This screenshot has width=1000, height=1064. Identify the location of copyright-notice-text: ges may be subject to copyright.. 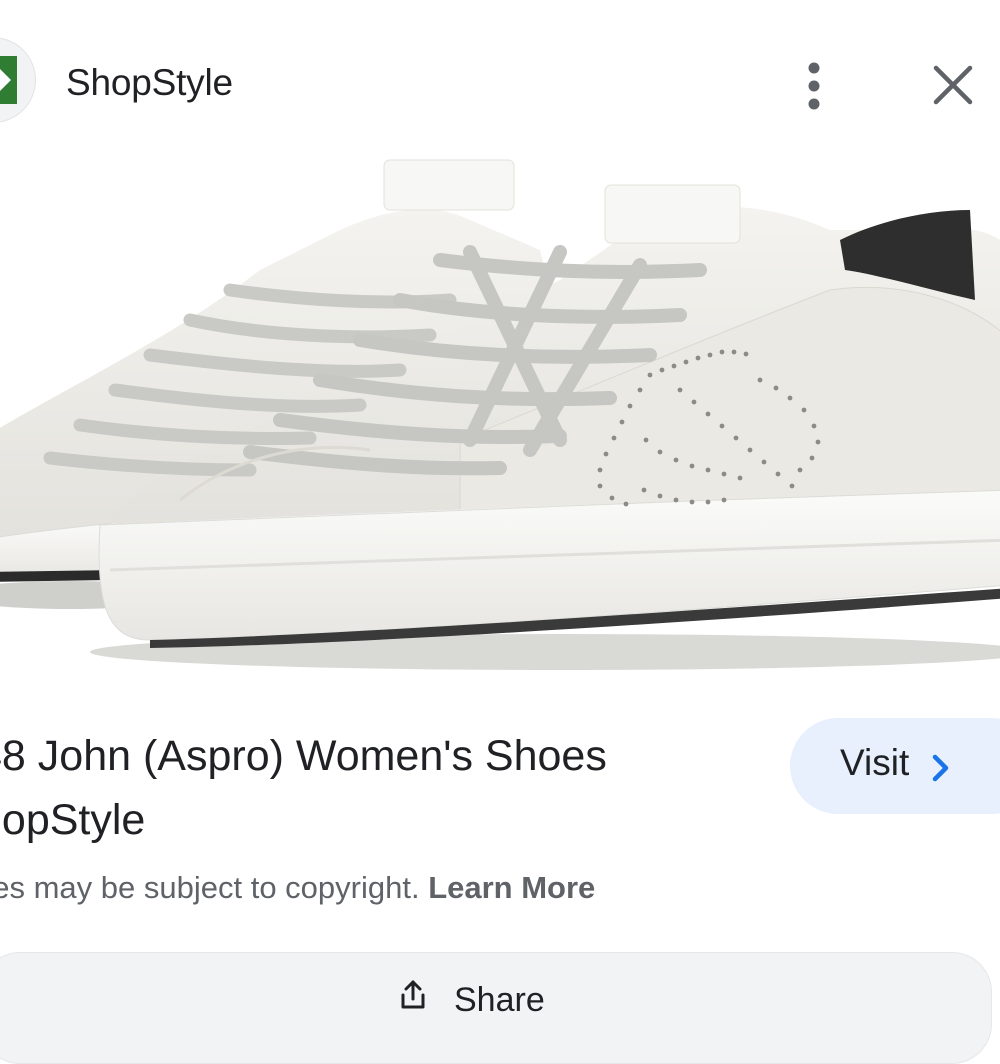
(210, 887).